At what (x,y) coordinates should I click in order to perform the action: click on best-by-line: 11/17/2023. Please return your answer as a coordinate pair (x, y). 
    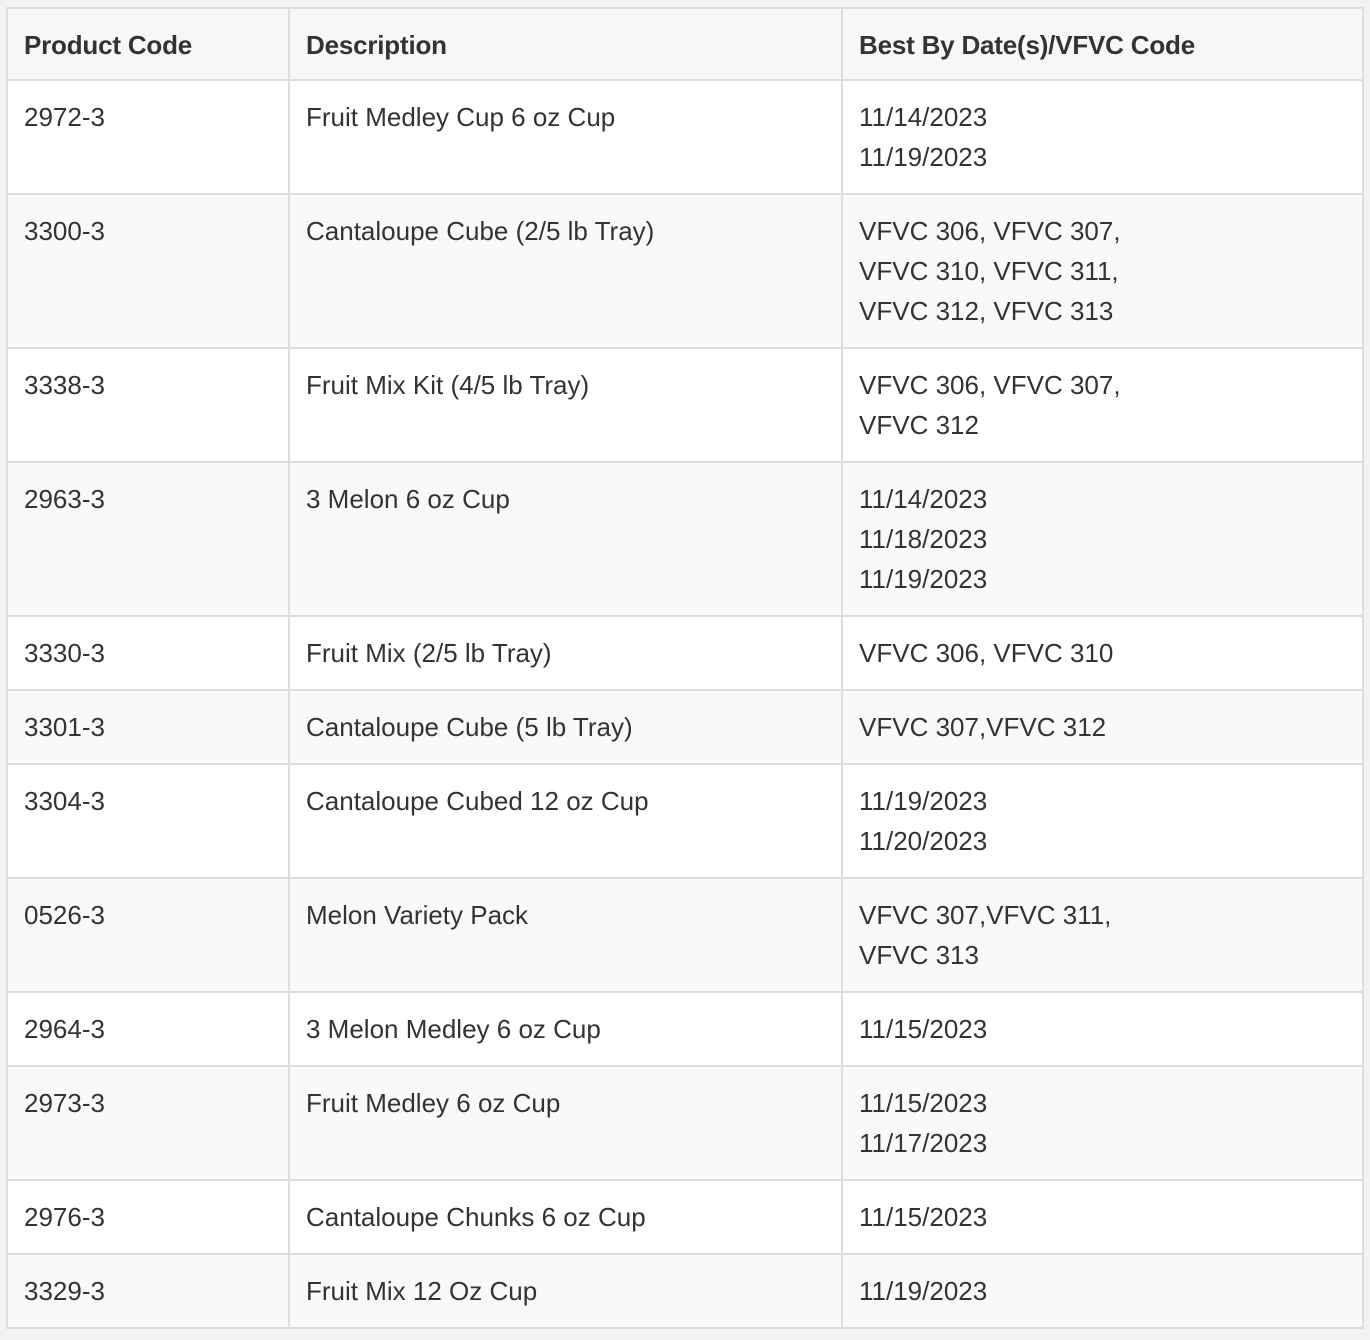
    Looking at the image, I should click on (923, 1143).